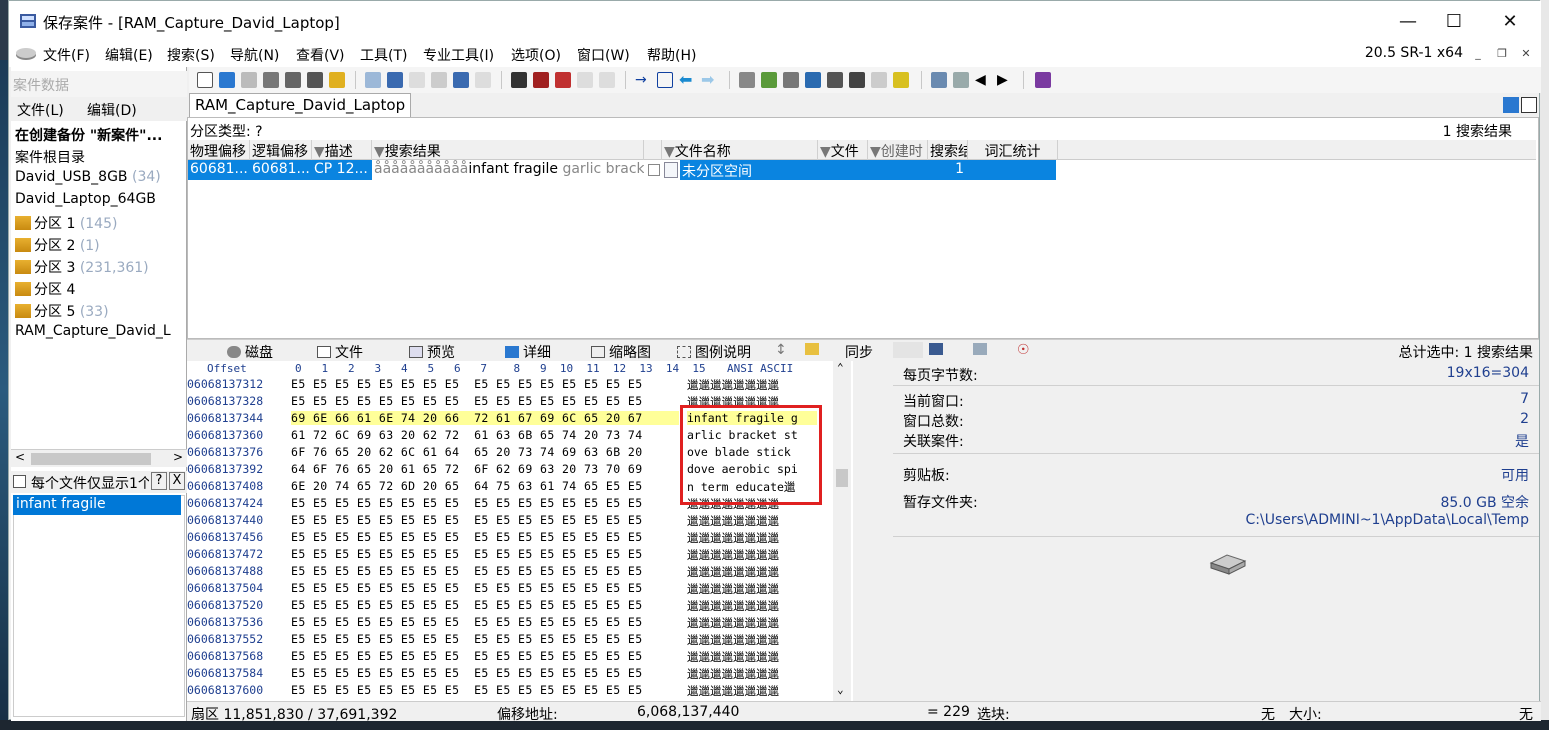 This screenshot has width=1549, height=730. Describe the element at coordinates (1387, 520) in the screenshot. I see `temp-folder-path: C:\Users\ADMINI~1\AppData\Local\Temp` at that location.